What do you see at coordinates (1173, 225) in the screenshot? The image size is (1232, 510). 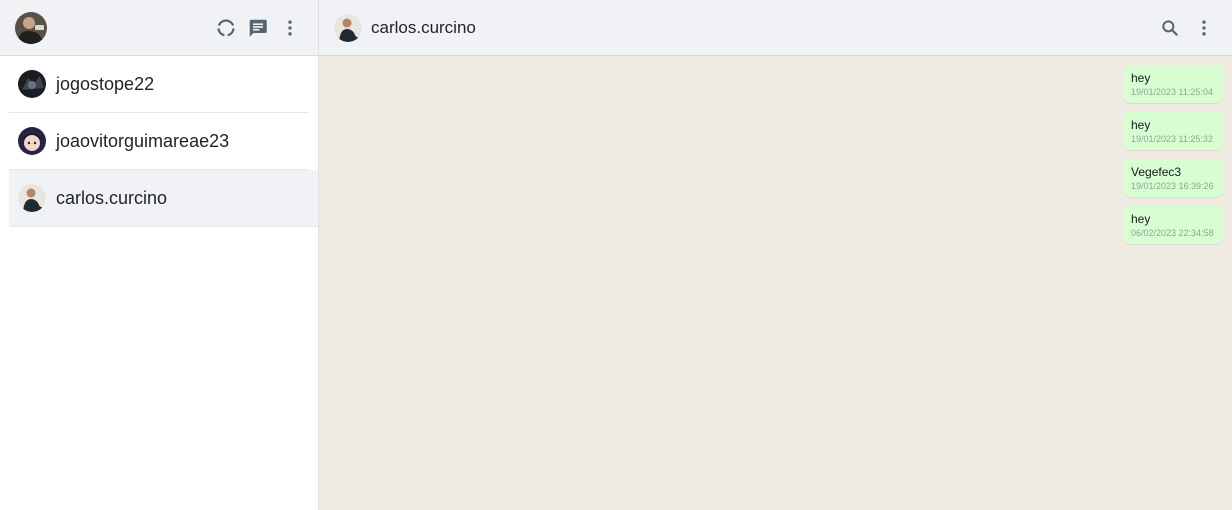 I see `outgoing-message: hey 06/02/2023 22:34:58` at bounding box center [1173, 225].